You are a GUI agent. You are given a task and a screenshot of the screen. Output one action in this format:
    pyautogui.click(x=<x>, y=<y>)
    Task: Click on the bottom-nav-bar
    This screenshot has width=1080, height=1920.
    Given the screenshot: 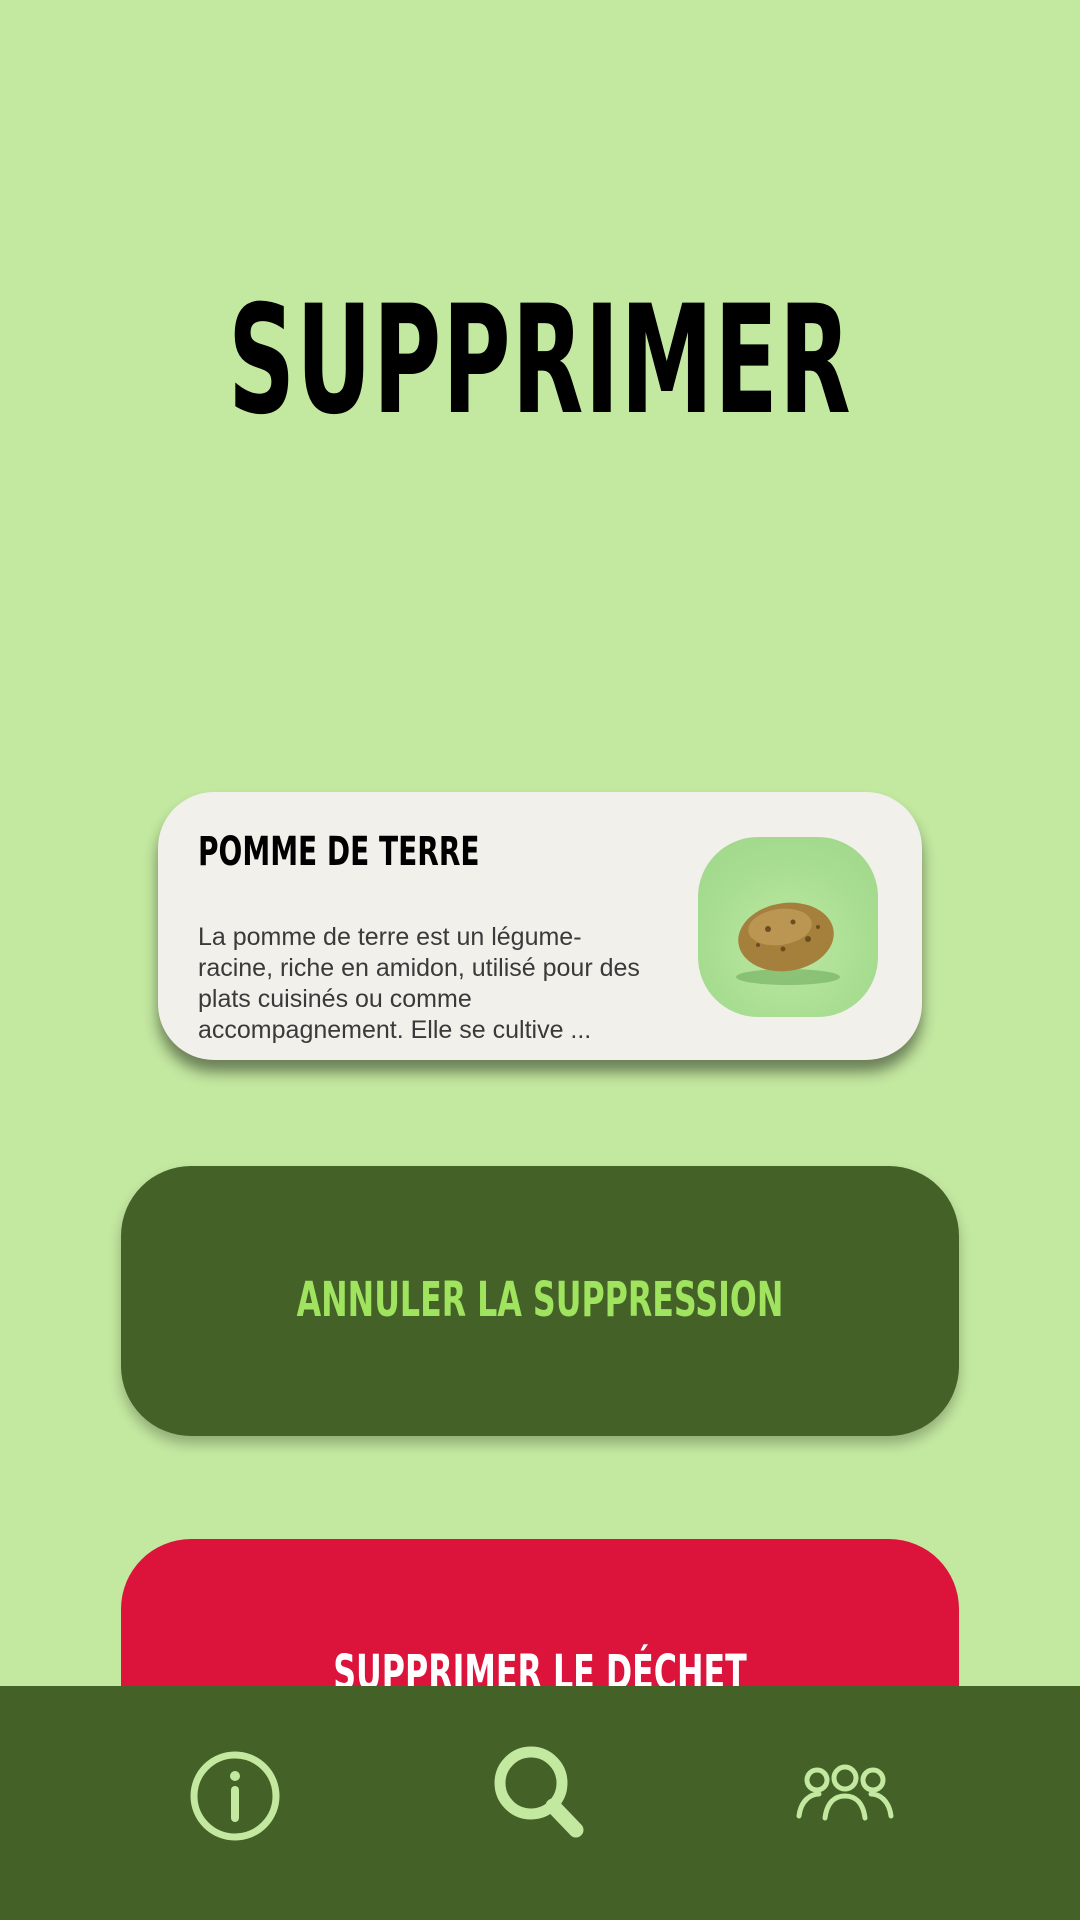 What is the action you would take?
    pyautogui.click(x=540, y=1803)
    